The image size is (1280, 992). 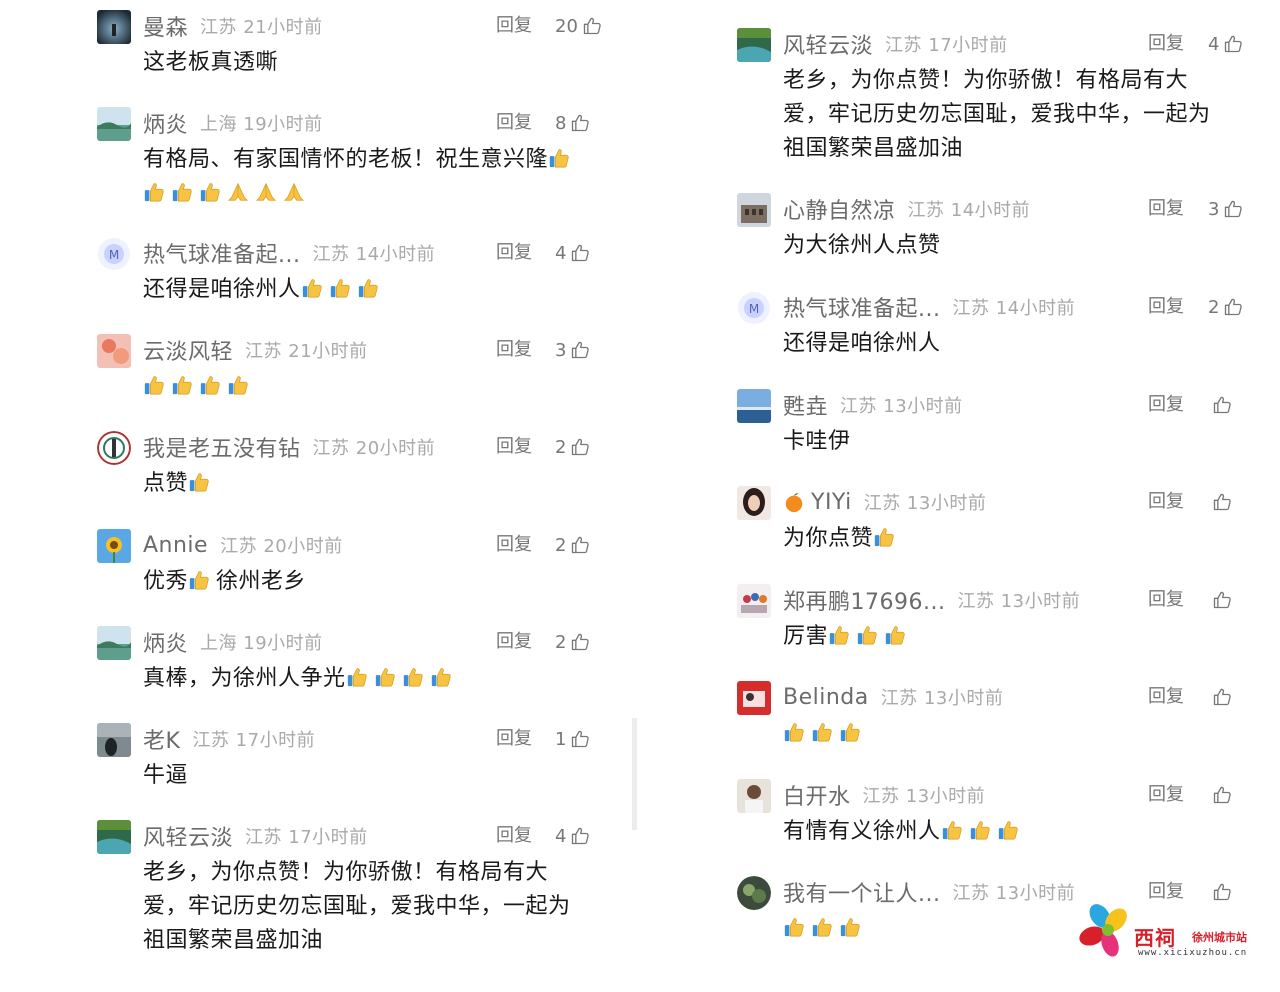 I want to click on username: YIYi, so click(x=831, y=502).